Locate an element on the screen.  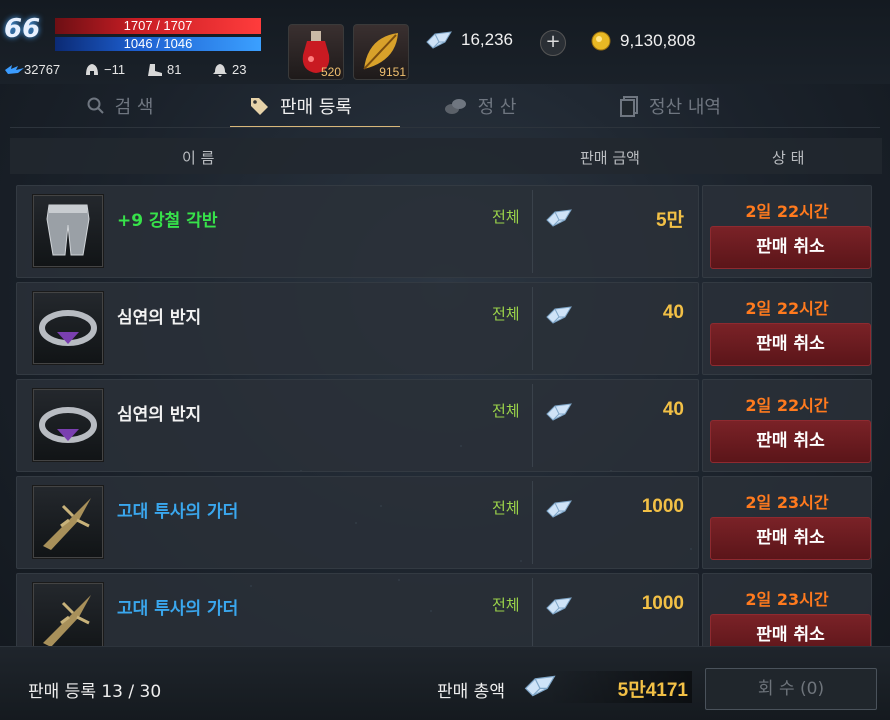
tab-label: 정 산 is located at coordinates (497, 107).